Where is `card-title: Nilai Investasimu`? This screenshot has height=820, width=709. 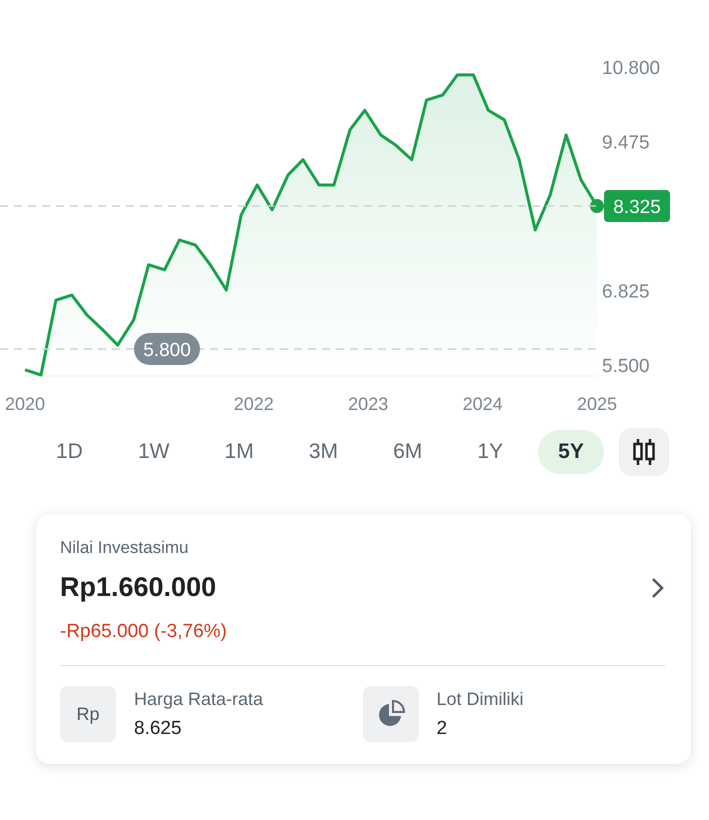 card-title: Nilai Investasimu is located at coordinates (125, 548).